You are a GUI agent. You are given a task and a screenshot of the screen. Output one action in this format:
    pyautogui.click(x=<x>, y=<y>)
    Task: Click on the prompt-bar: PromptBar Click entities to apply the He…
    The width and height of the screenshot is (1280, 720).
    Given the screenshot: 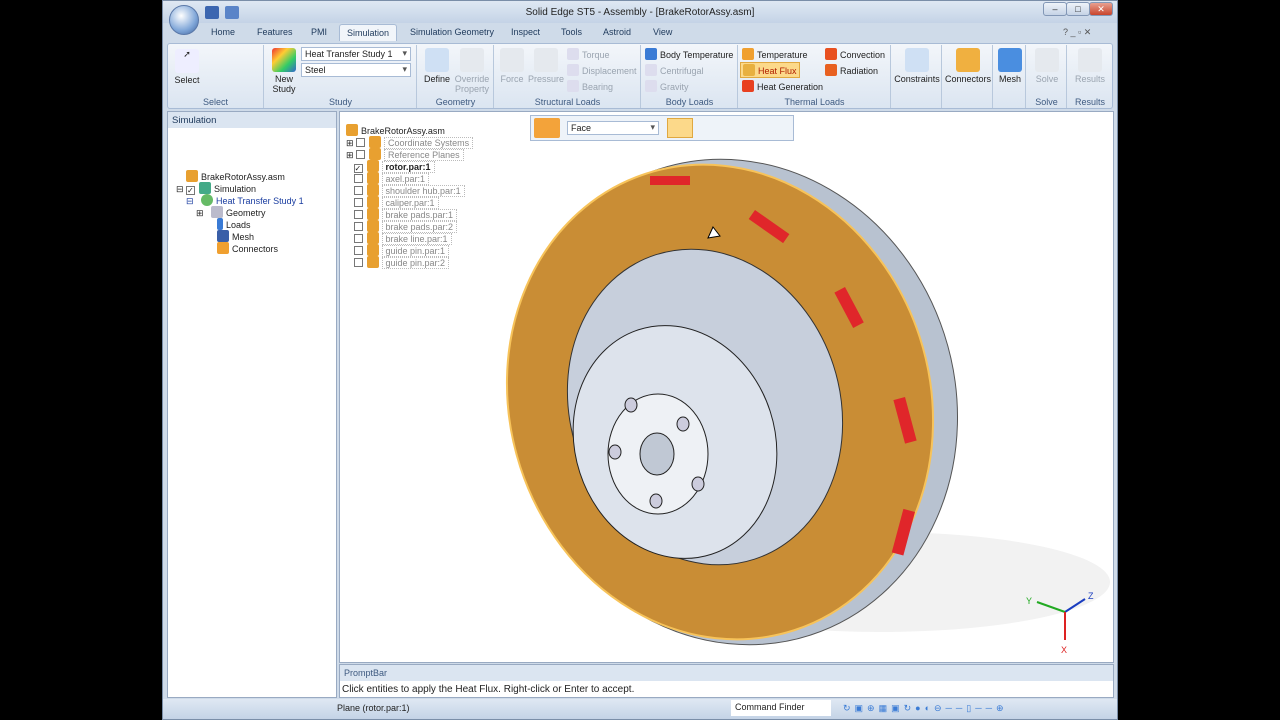 What is the action you would take?
    pyautogui.click(x=726, y=681)
    